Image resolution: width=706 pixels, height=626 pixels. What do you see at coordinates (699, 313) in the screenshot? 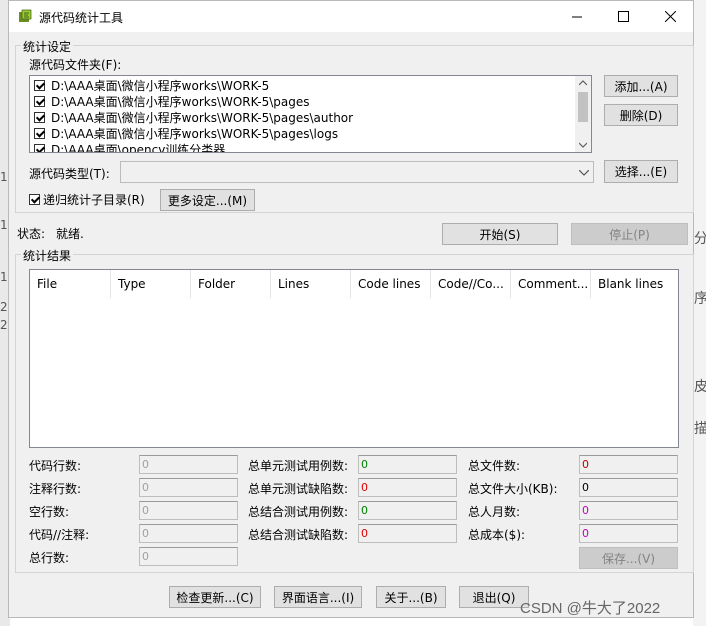
I see `background-right-strip` at bounding box center [699, 313].